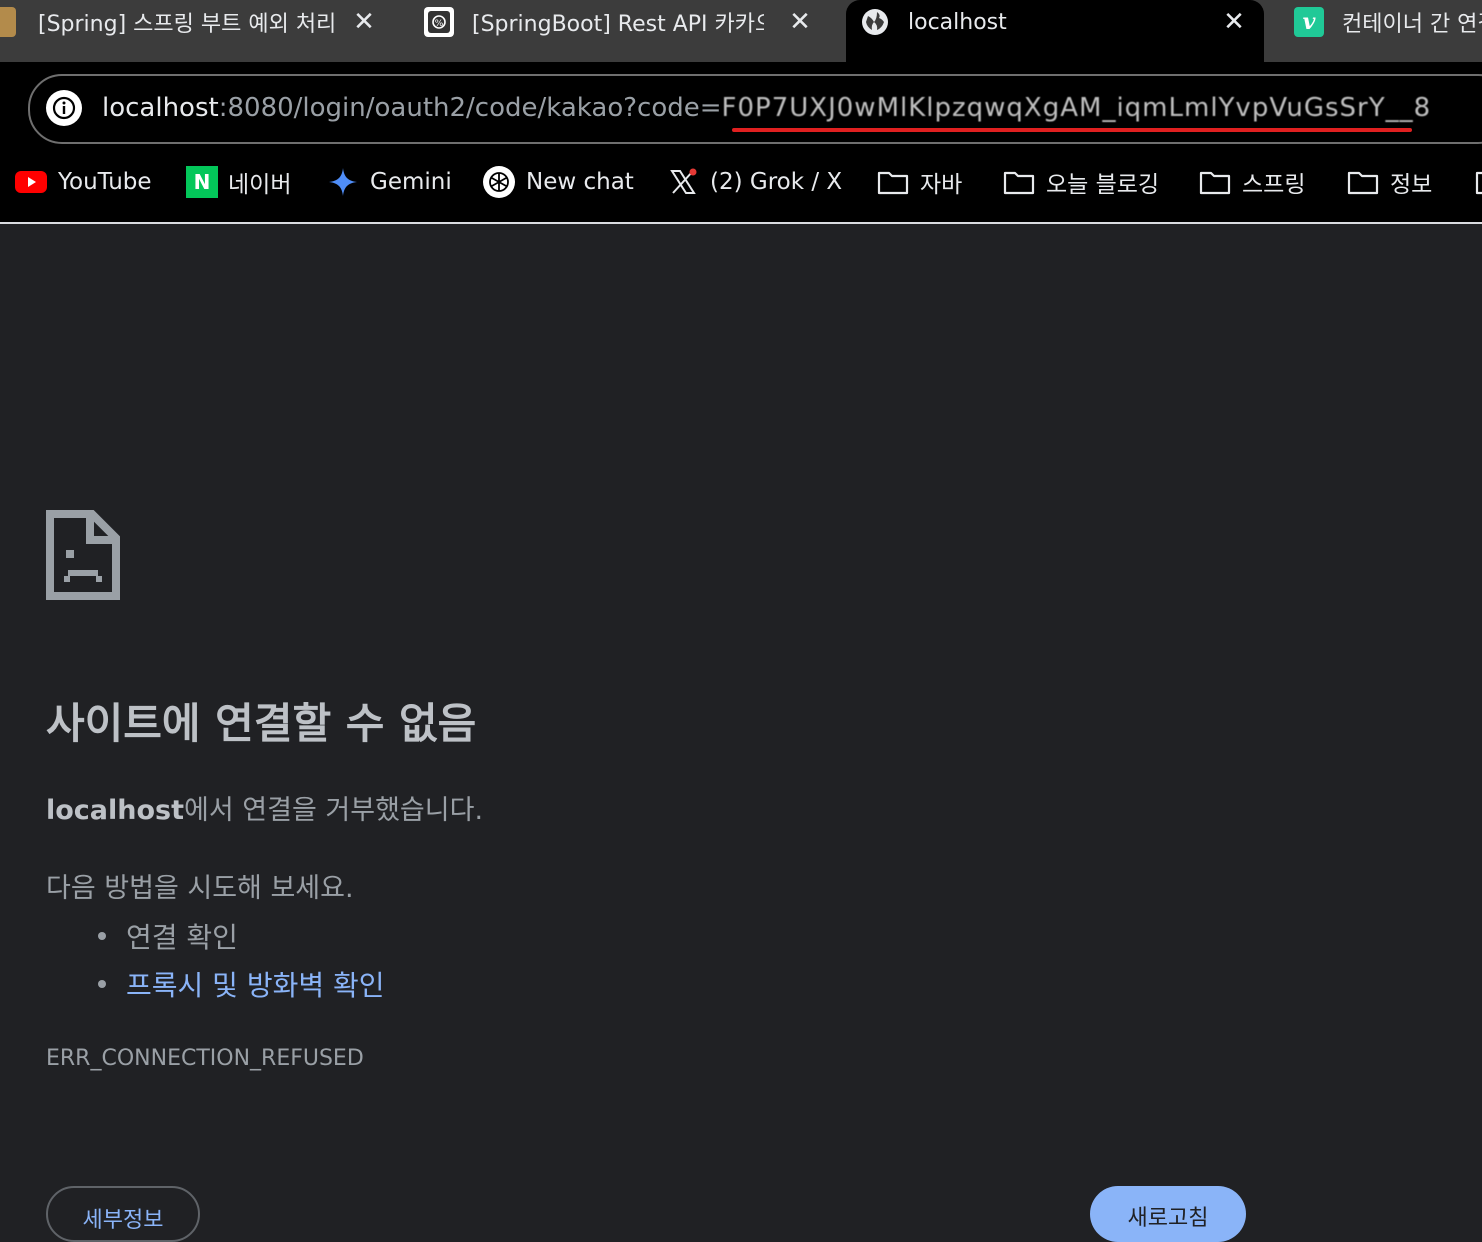 This screenshot has height=1242, width=1482. Describe the element at coordinates (411, 182) in the screenshot. I see `bookmark-label: Gemini` at that location.